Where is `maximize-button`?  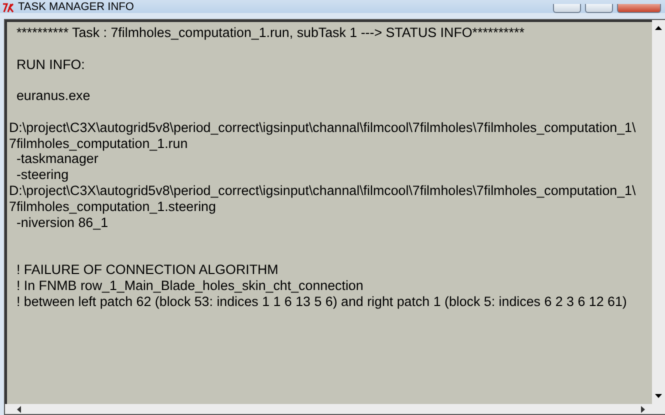
maximize-button is located at coordinates (599, 8).